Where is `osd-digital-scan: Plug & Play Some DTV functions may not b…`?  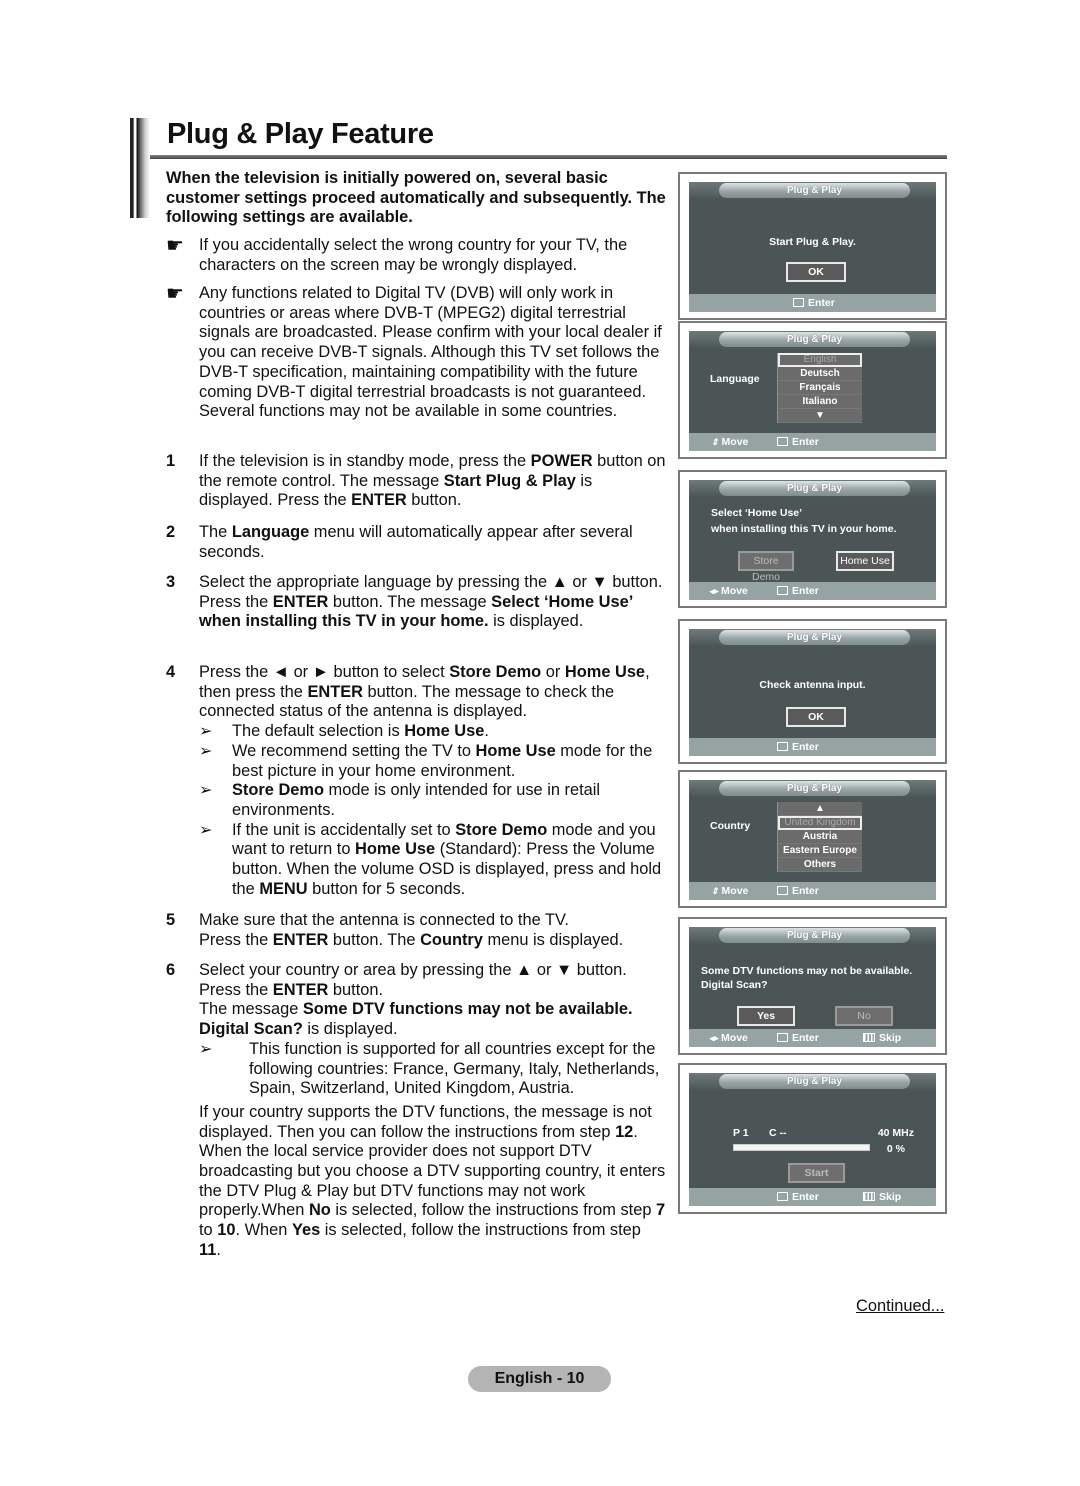 osd-digital-scan: Plug & Play Some DTV functions may not b… is located at coordinates (812, 986).